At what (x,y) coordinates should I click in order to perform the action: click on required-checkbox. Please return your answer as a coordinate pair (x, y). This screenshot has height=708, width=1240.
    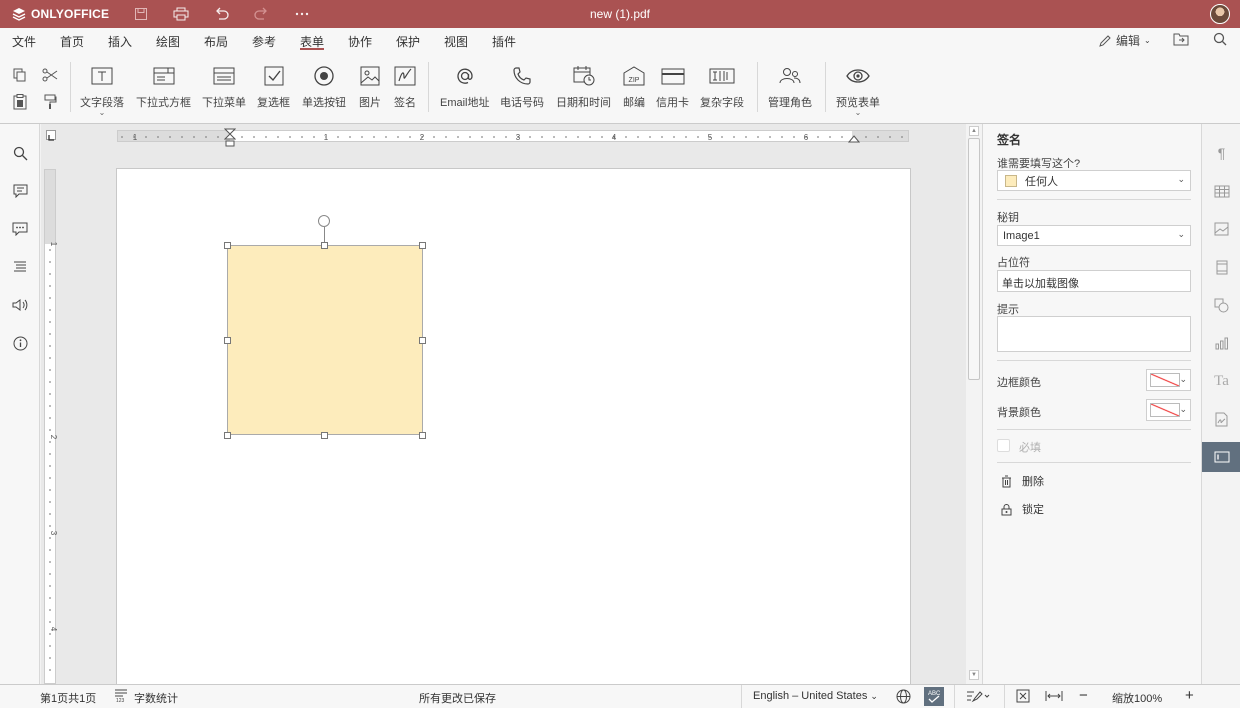
    Looking at the image, I should click on (1003, 445).